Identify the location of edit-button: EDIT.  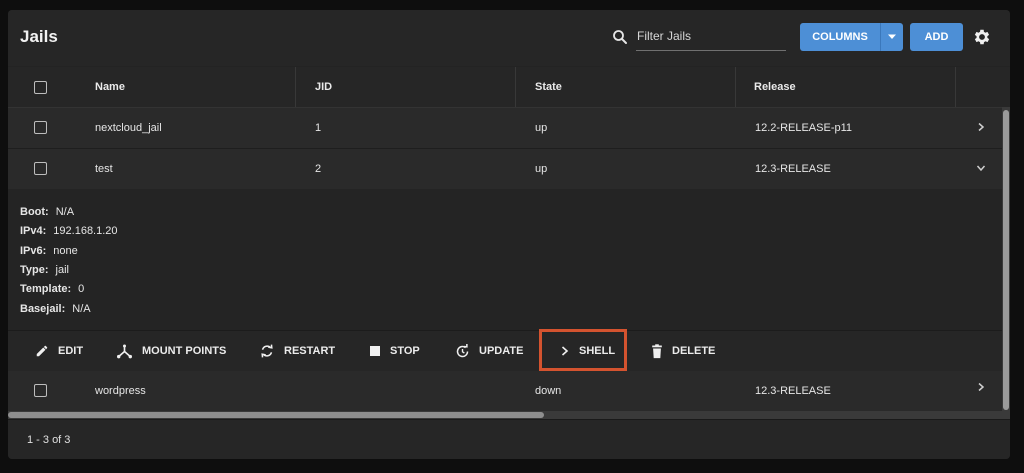
(59, 351).